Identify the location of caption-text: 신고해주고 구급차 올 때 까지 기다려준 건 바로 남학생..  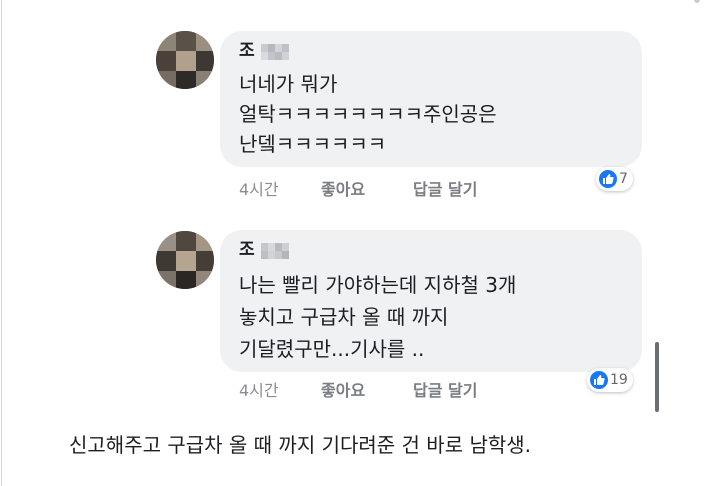
(300, 445).